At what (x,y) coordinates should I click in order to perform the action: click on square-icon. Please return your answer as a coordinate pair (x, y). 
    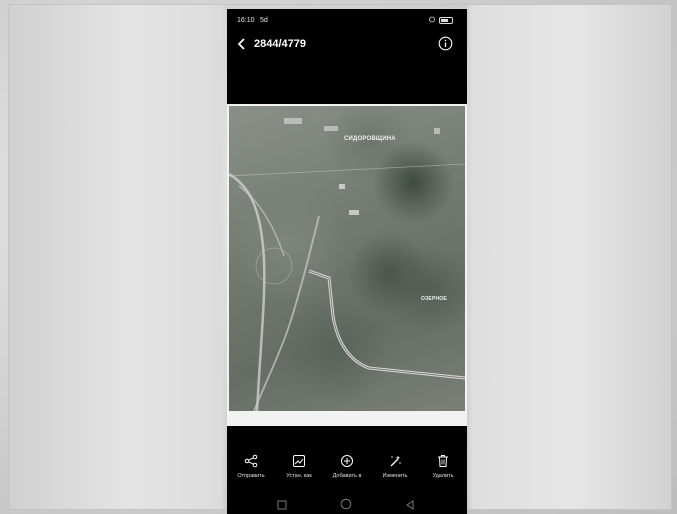
    Looking at the image, I should click on (282, 505).